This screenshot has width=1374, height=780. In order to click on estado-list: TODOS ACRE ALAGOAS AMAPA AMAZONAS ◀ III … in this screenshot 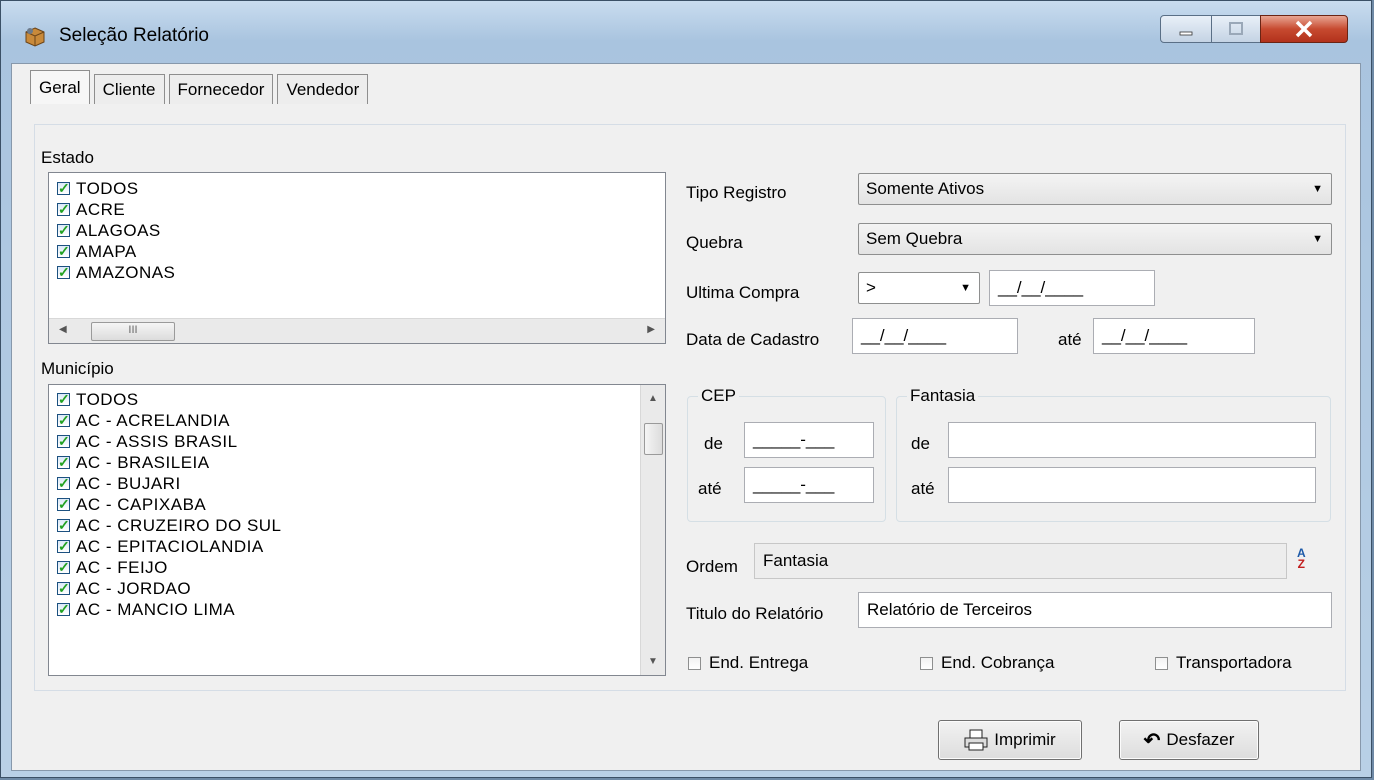, I will do `click(357, 258)`.